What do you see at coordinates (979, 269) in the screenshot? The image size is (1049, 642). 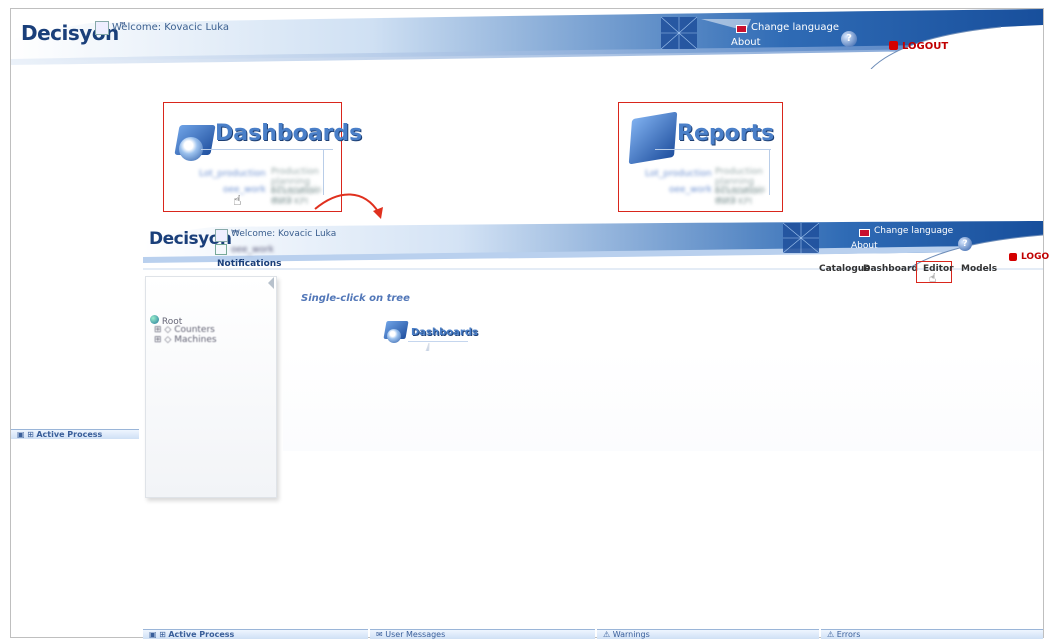 I see `nav-models: Models` at bounding box center [979, 269].